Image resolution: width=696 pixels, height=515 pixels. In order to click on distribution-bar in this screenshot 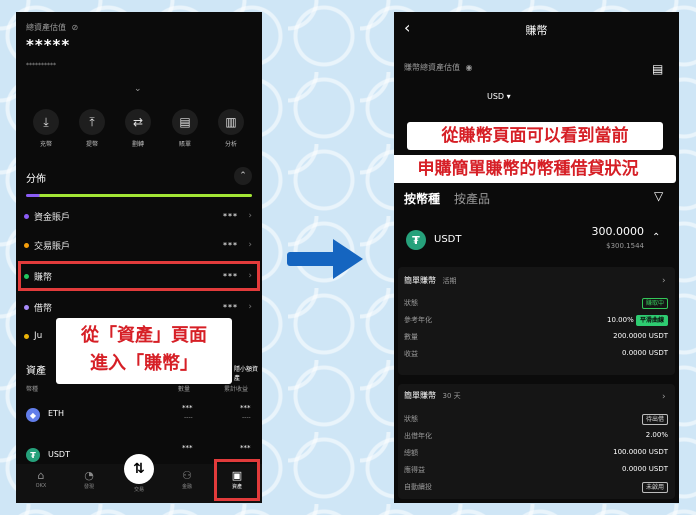, I will do `click(139, 195)`.